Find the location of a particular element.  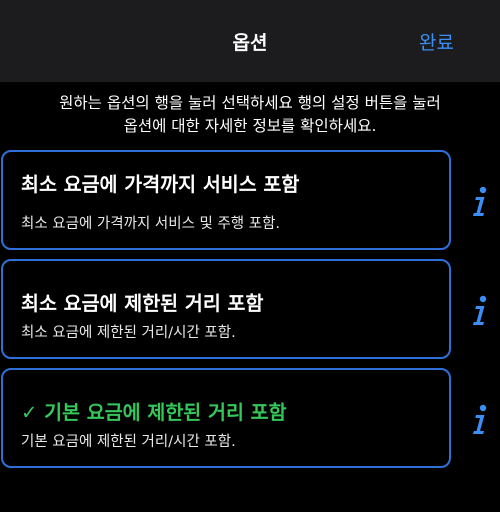

done-button: 완료 is located at coordinates (436, 41).